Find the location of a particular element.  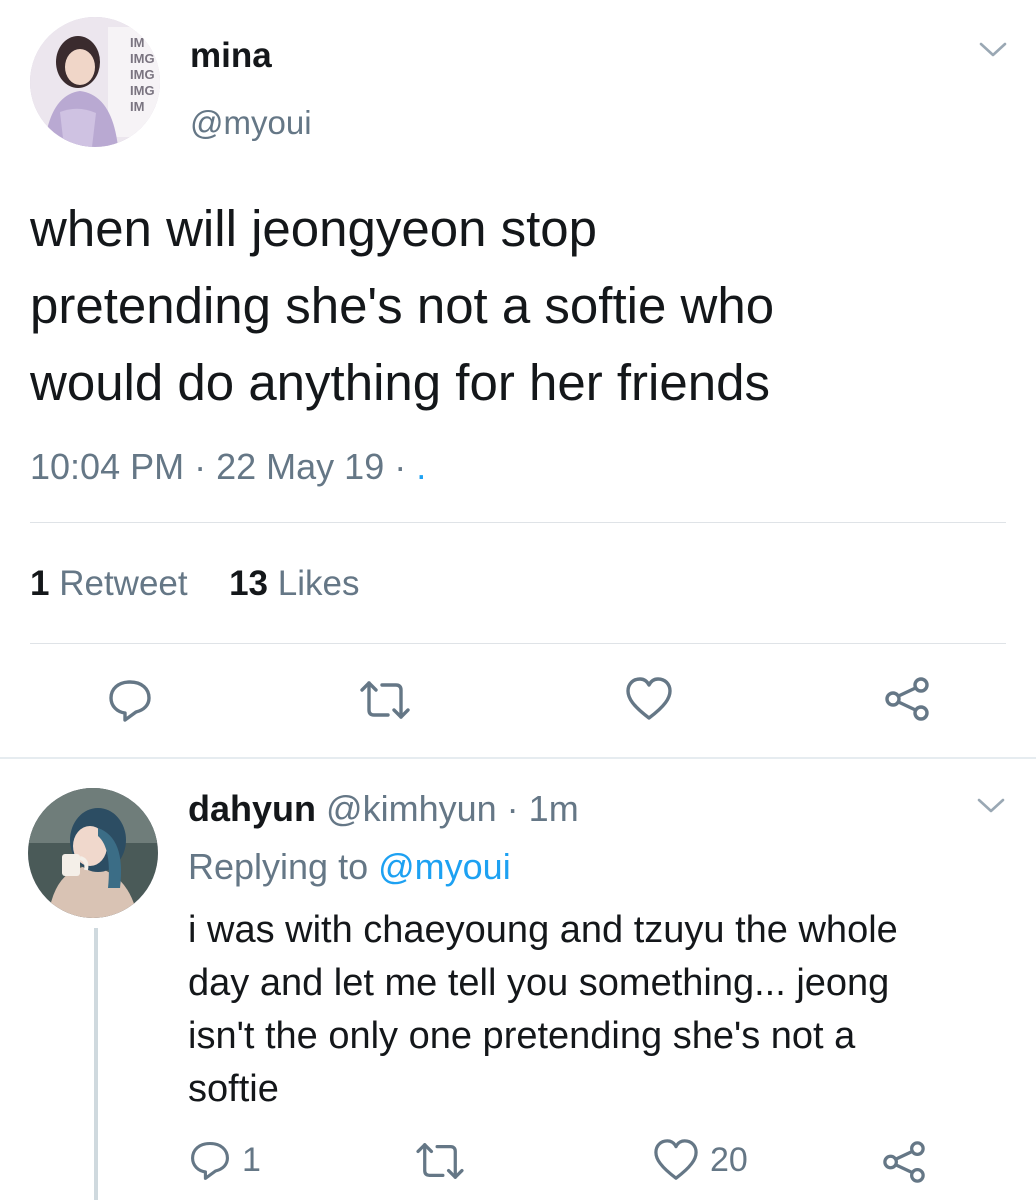

reply-header: dahyun @kimhyun · 1m is located at coordinates (383, 809).